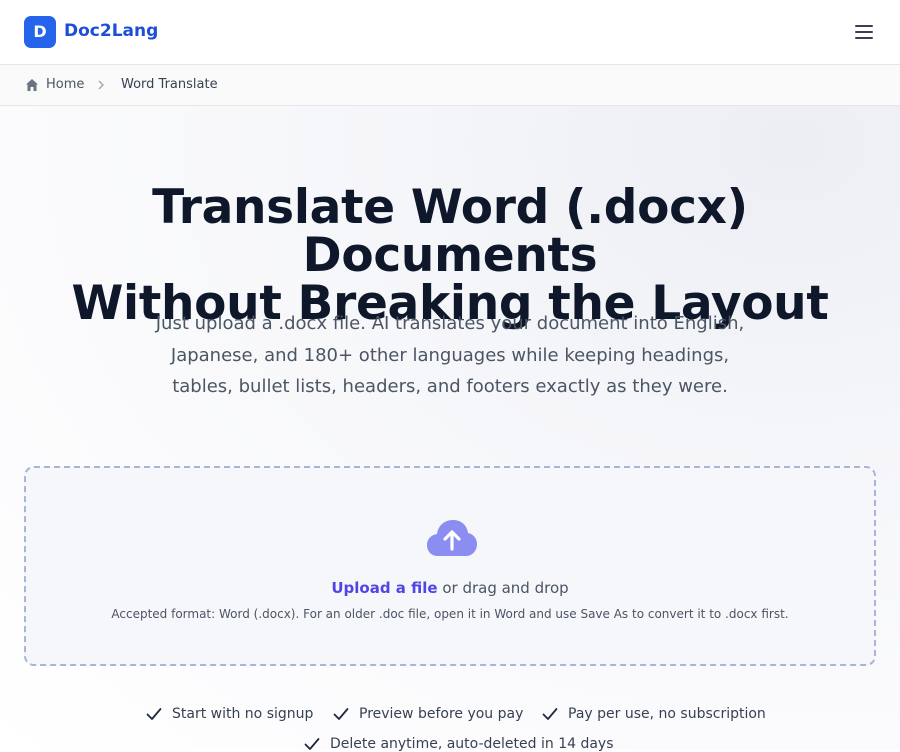 This screenshot has height=752, width=900. I want to click on breadcrumb-home-link: Home, so click(65, 84).